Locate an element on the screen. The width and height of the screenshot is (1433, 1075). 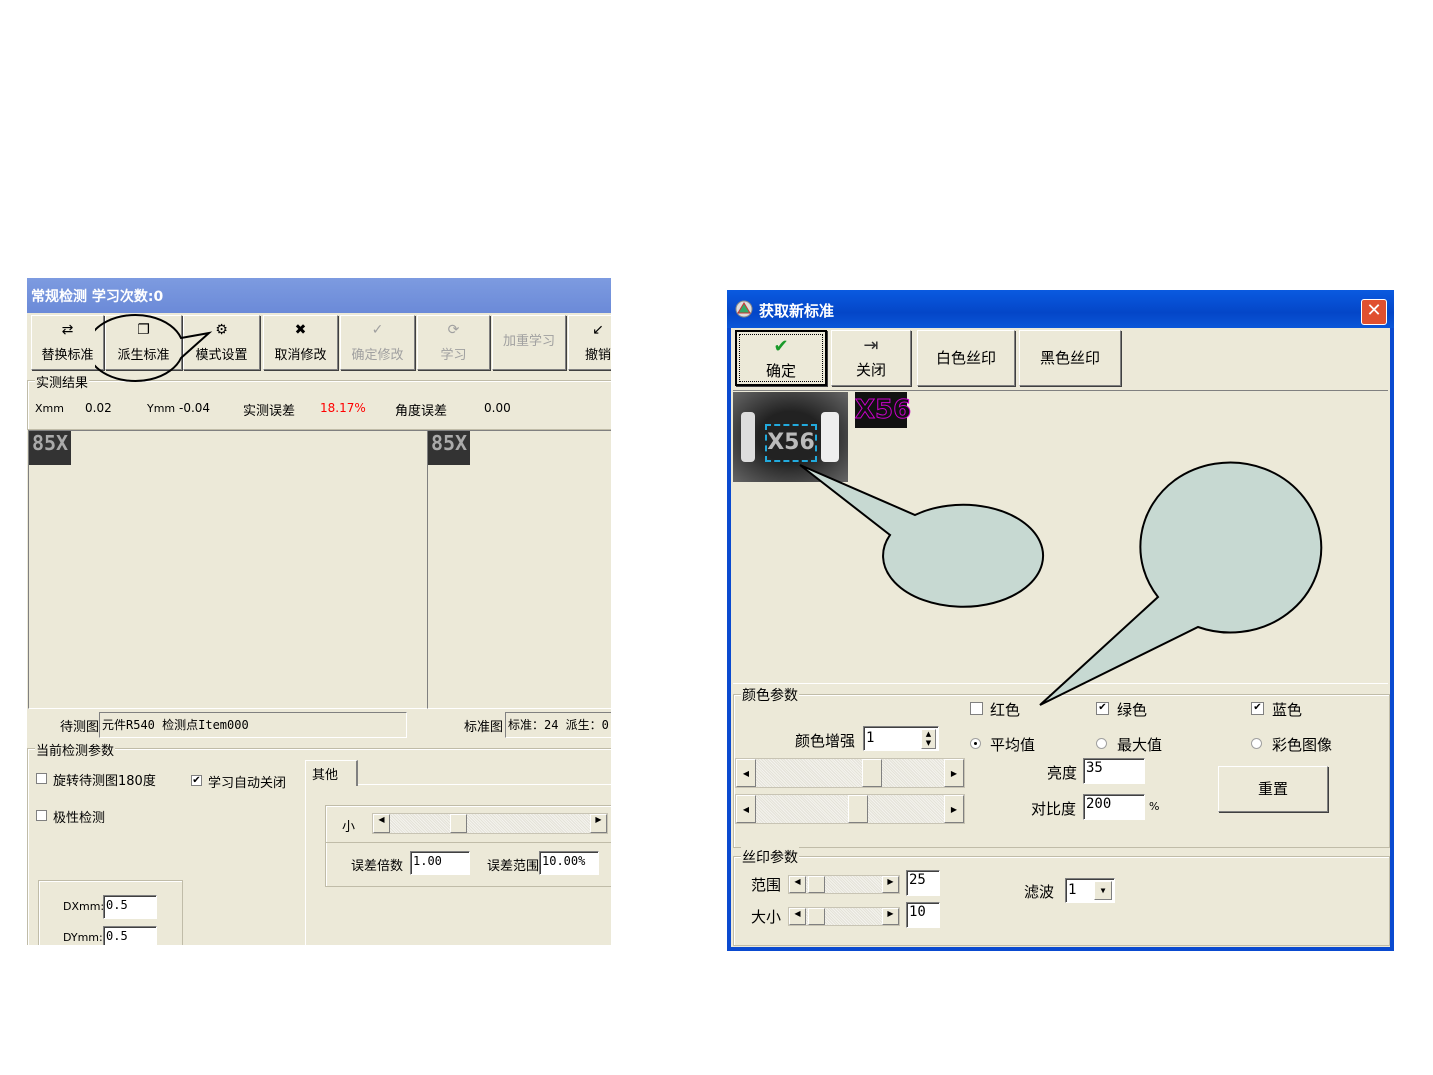
toolbar-button-label: 确定修改 is located at coordinates (377, 355).